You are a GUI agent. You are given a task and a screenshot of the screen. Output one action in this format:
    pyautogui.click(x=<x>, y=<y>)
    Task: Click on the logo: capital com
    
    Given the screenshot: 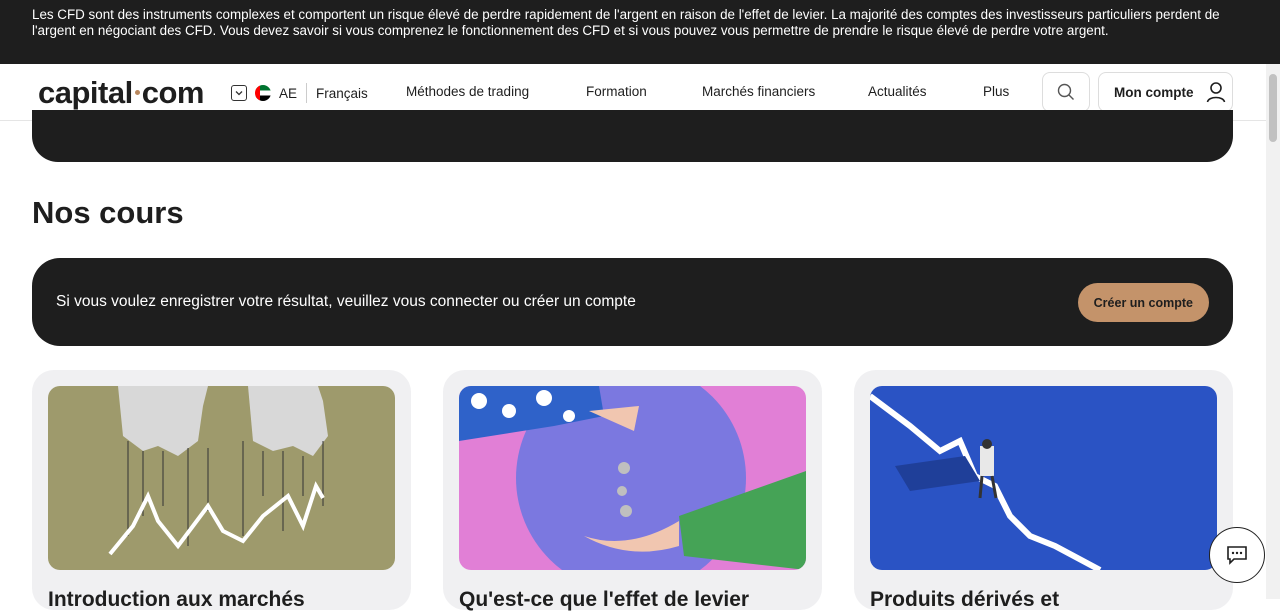 What is the action you would take?
    pyautogui.click(x=121, y=93)
    